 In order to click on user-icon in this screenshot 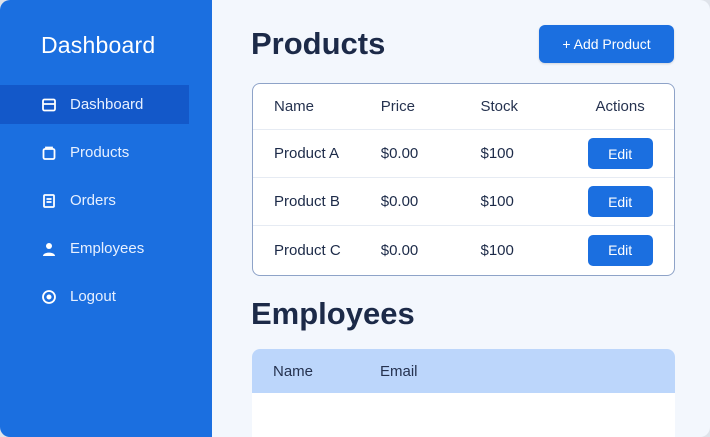, I will do `click(49, 249)`.